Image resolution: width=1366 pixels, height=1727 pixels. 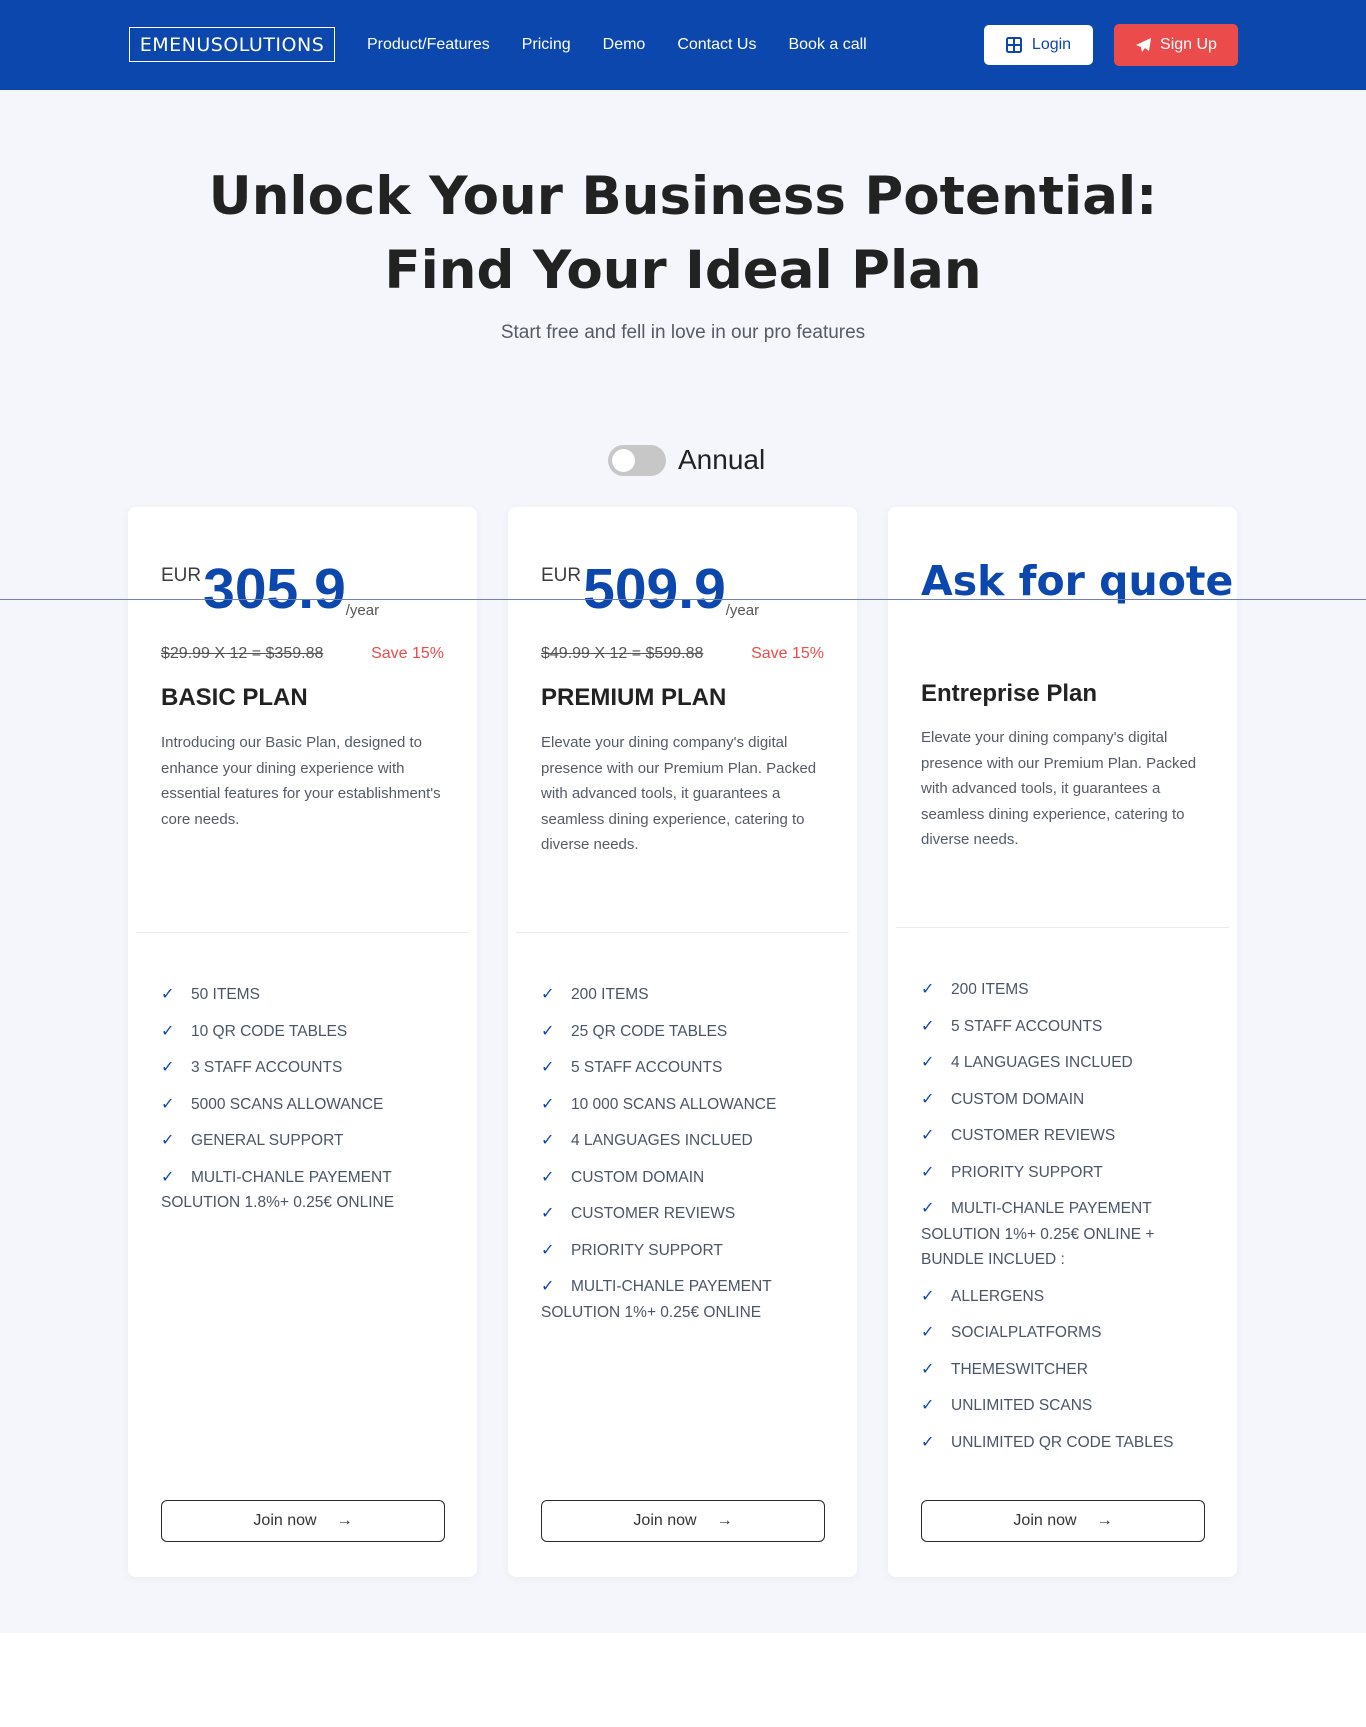 What do you see at coordinates (716, 45) in the screenshot?
I see `nav-link-contact-us: Contact Us` at bounding box center [716, 45].